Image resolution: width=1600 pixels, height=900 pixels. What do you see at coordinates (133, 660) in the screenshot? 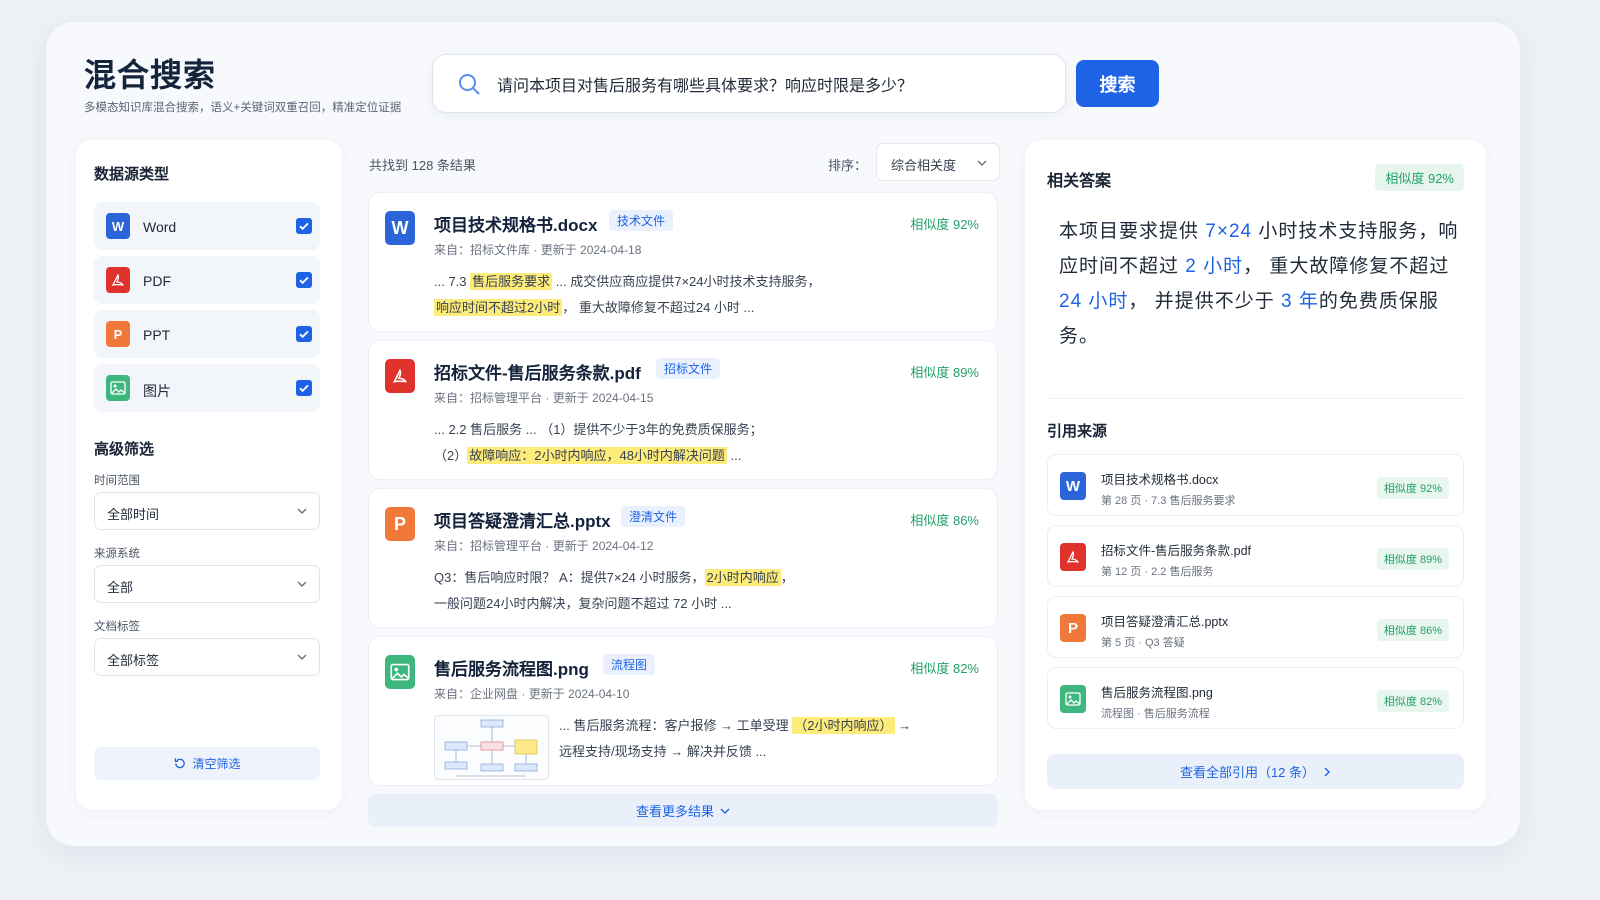
I see `doc-tag-value: 全部标签` at bounding box center [133, 660].